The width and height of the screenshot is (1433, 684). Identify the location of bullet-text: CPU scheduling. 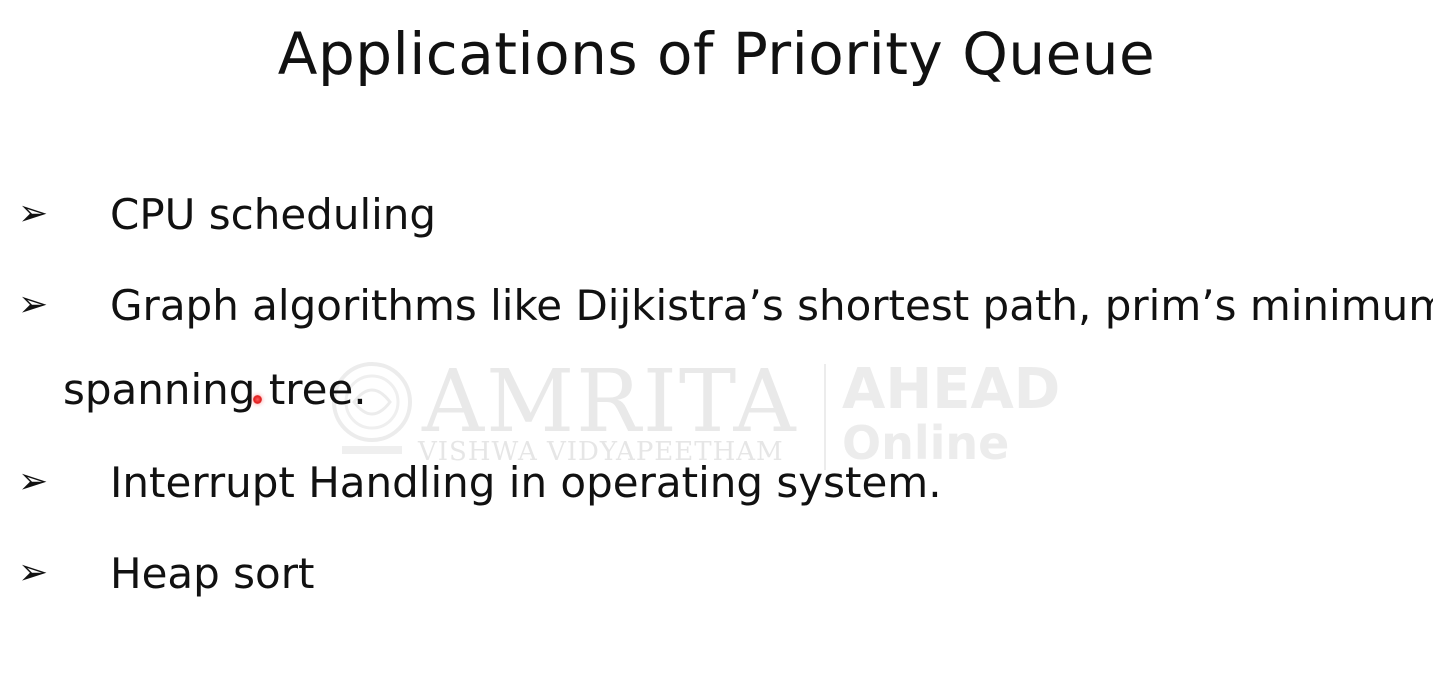
(273, 214).